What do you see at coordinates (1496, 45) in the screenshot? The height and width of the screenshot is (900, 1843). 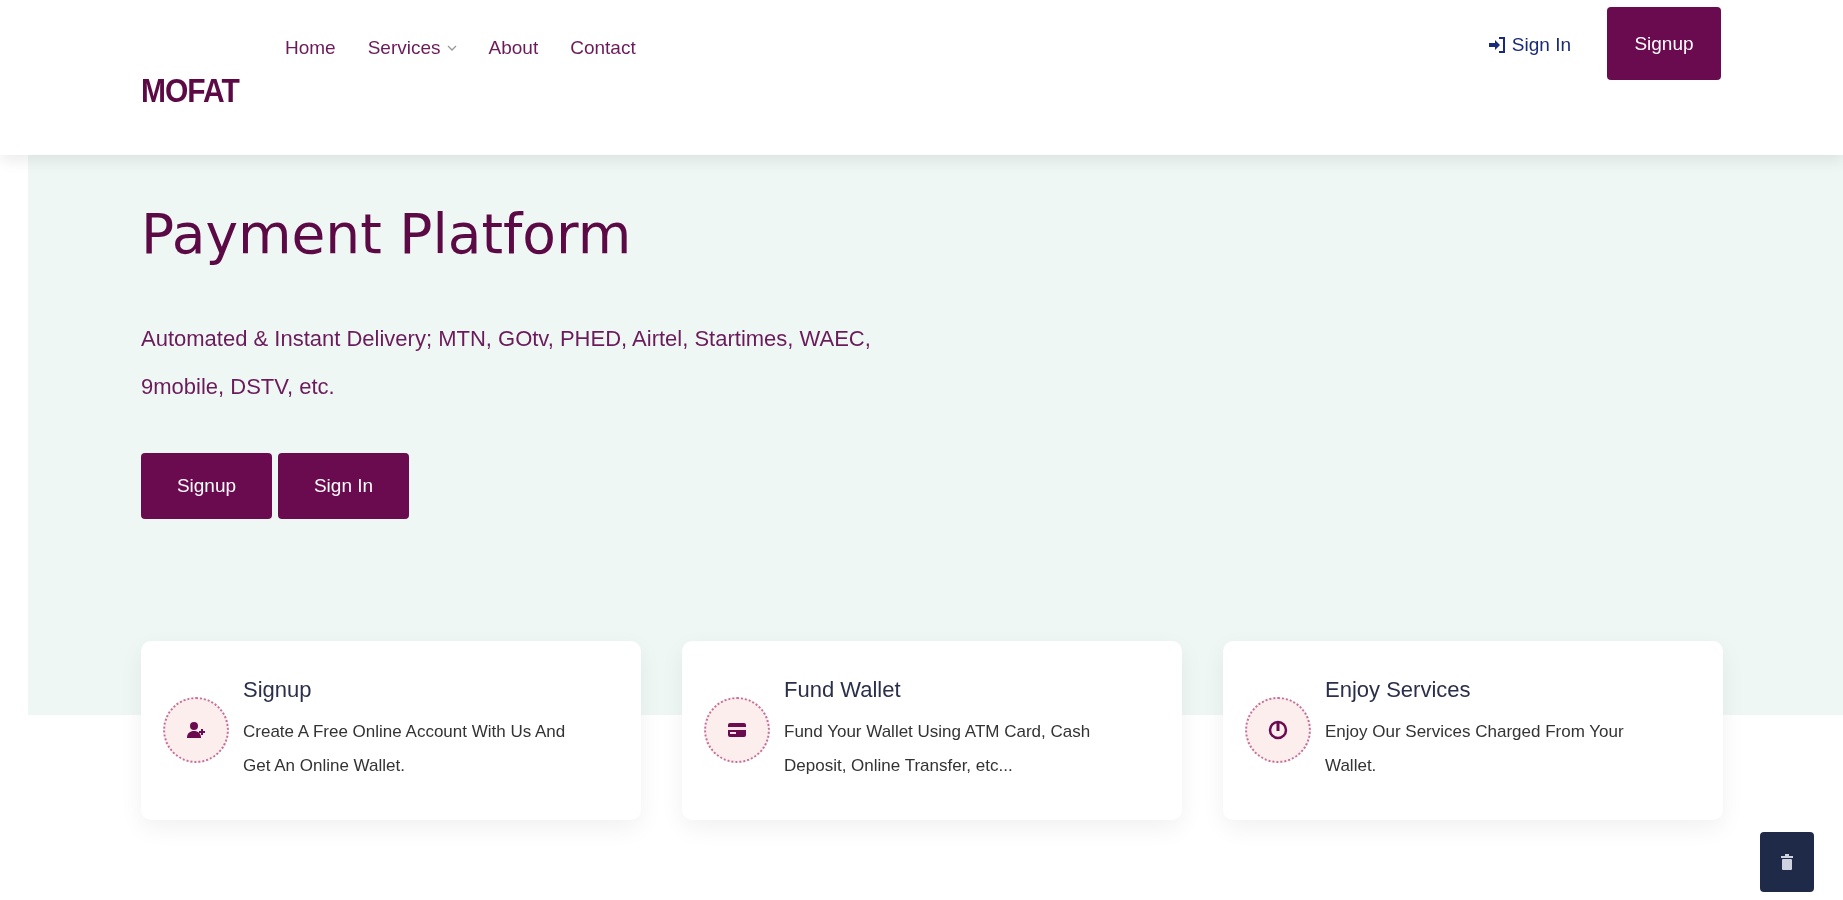 I see `sign-in-icon` at bounding box center [1496, 45].